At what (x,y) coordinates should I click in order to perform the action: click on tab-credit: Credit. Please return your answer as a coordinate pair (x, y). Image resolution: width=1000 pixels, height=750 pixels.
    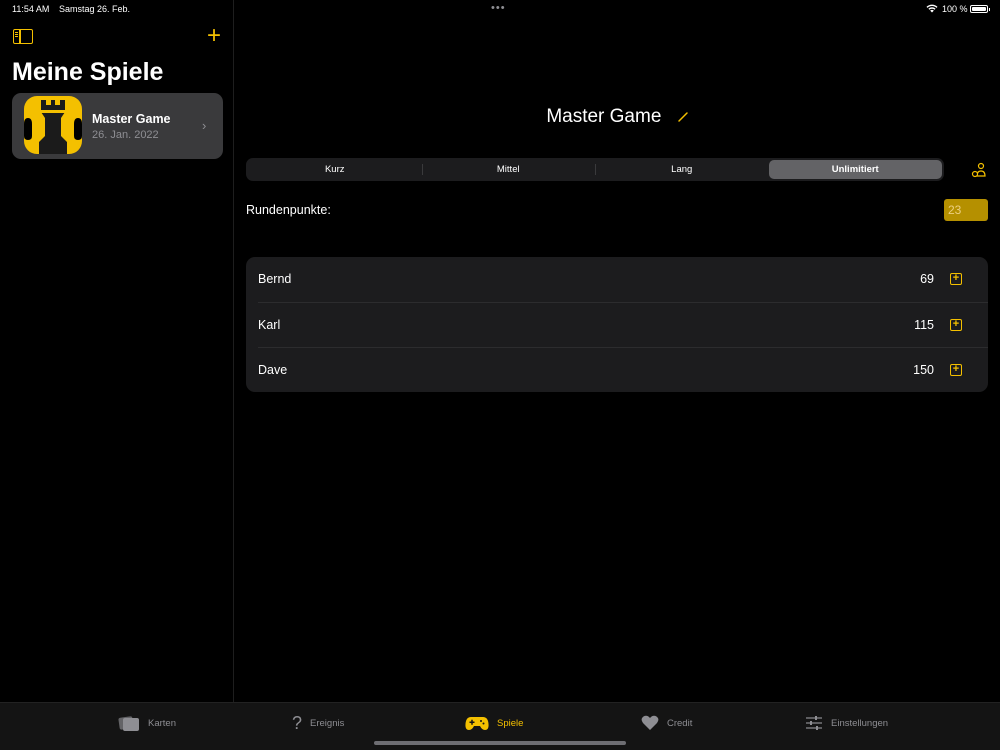
    Looking at the image, I should click on (666, 723).